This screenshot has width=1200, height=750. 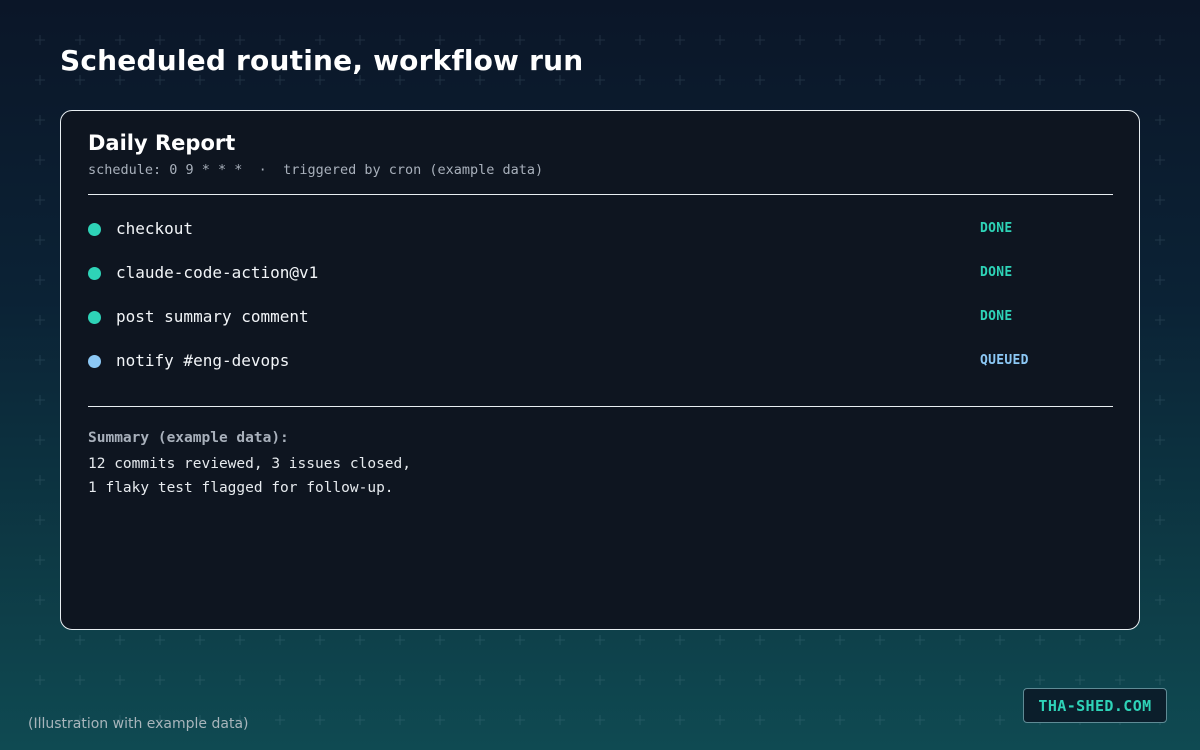 I want to click on step-name: post summary comment, so click(x=212, y=316).